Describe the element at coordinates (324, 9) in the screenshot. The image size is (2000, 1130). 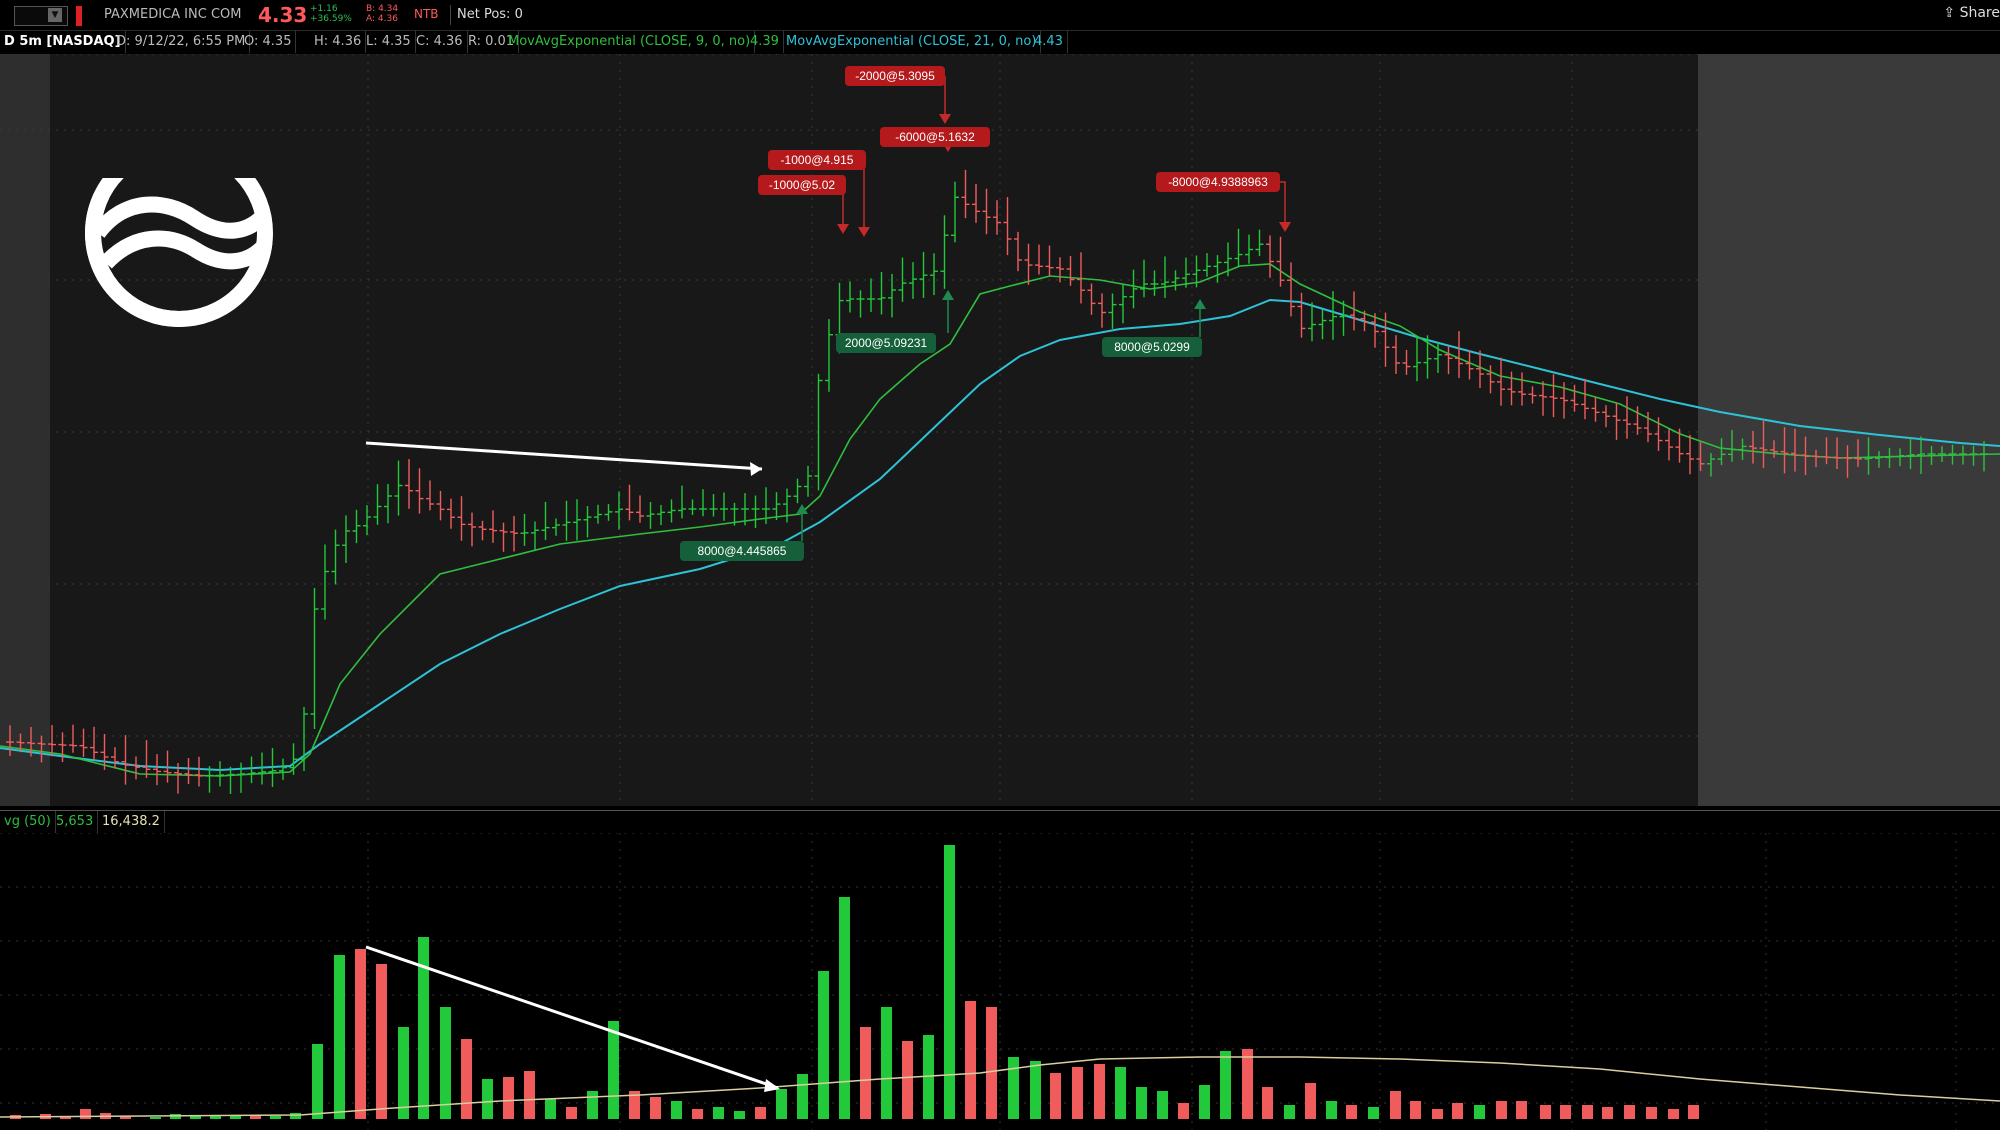
I see `net-change: +1.16` at that location.